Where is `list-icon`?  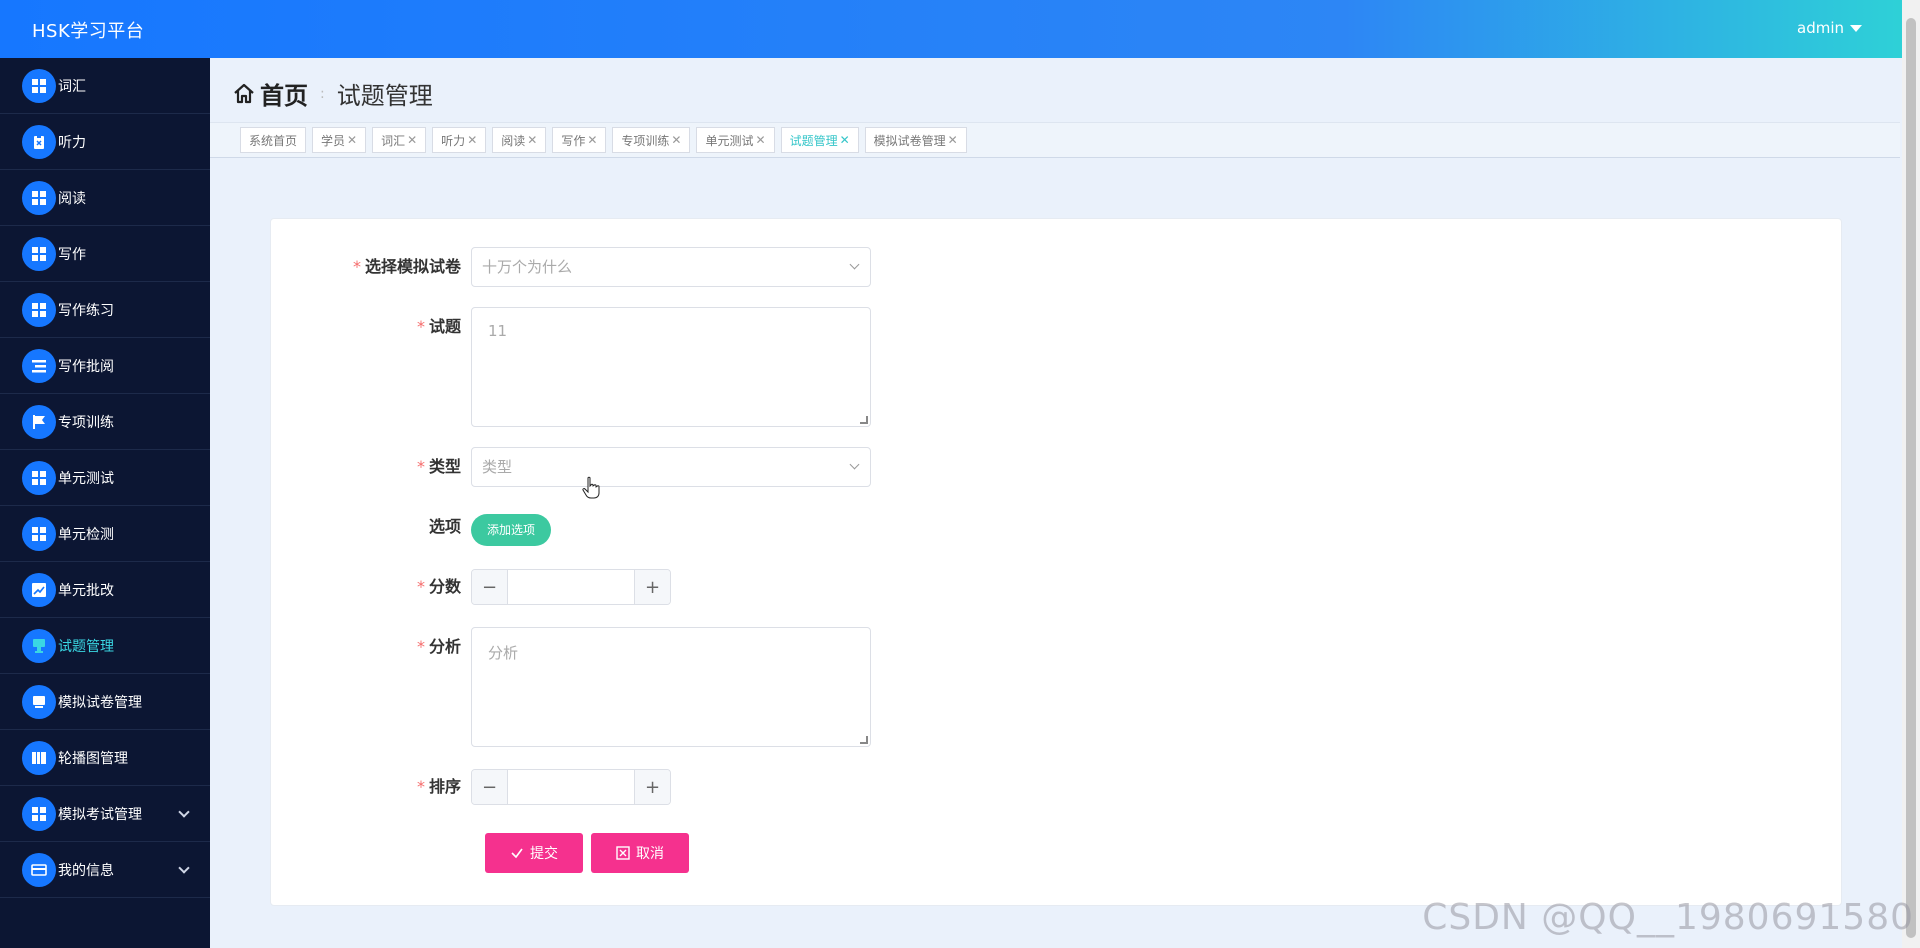
list-icon is located at coordinates (39, 365).